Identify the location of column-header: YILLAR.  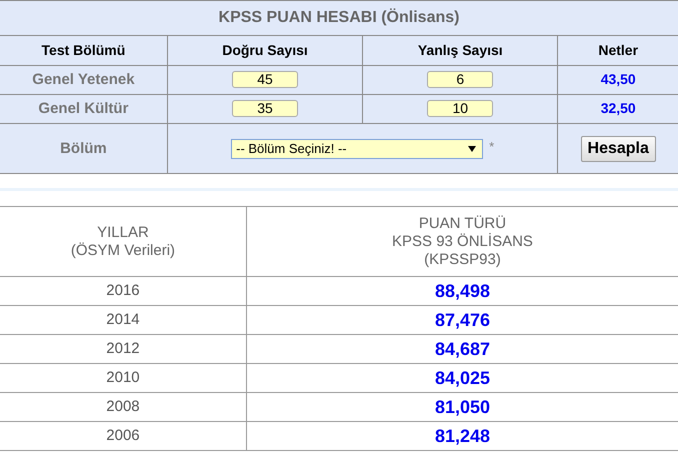
(123, 233).